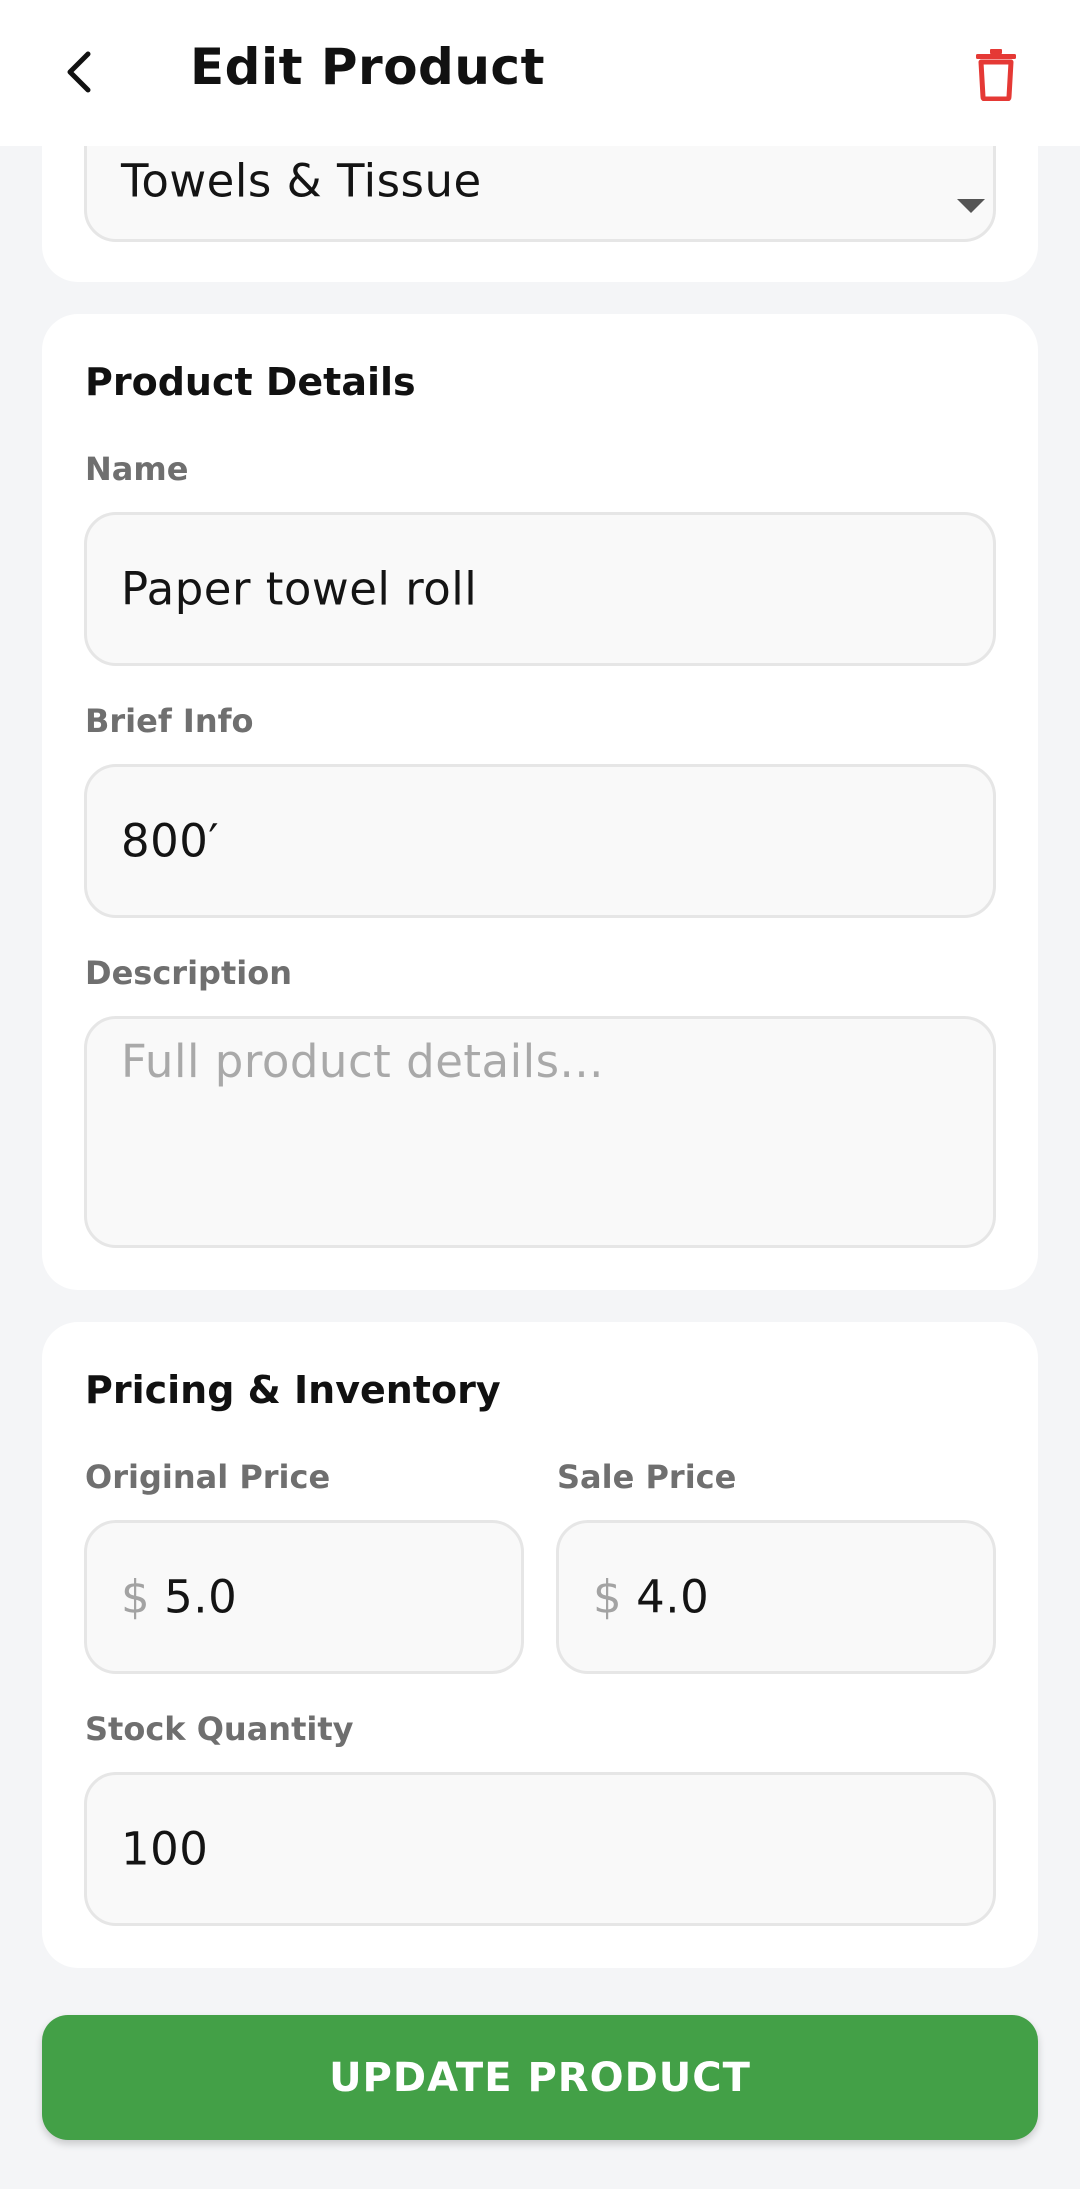 The image size is (1080, 2189). I want to click on name-label: Name, so click(137, 469).